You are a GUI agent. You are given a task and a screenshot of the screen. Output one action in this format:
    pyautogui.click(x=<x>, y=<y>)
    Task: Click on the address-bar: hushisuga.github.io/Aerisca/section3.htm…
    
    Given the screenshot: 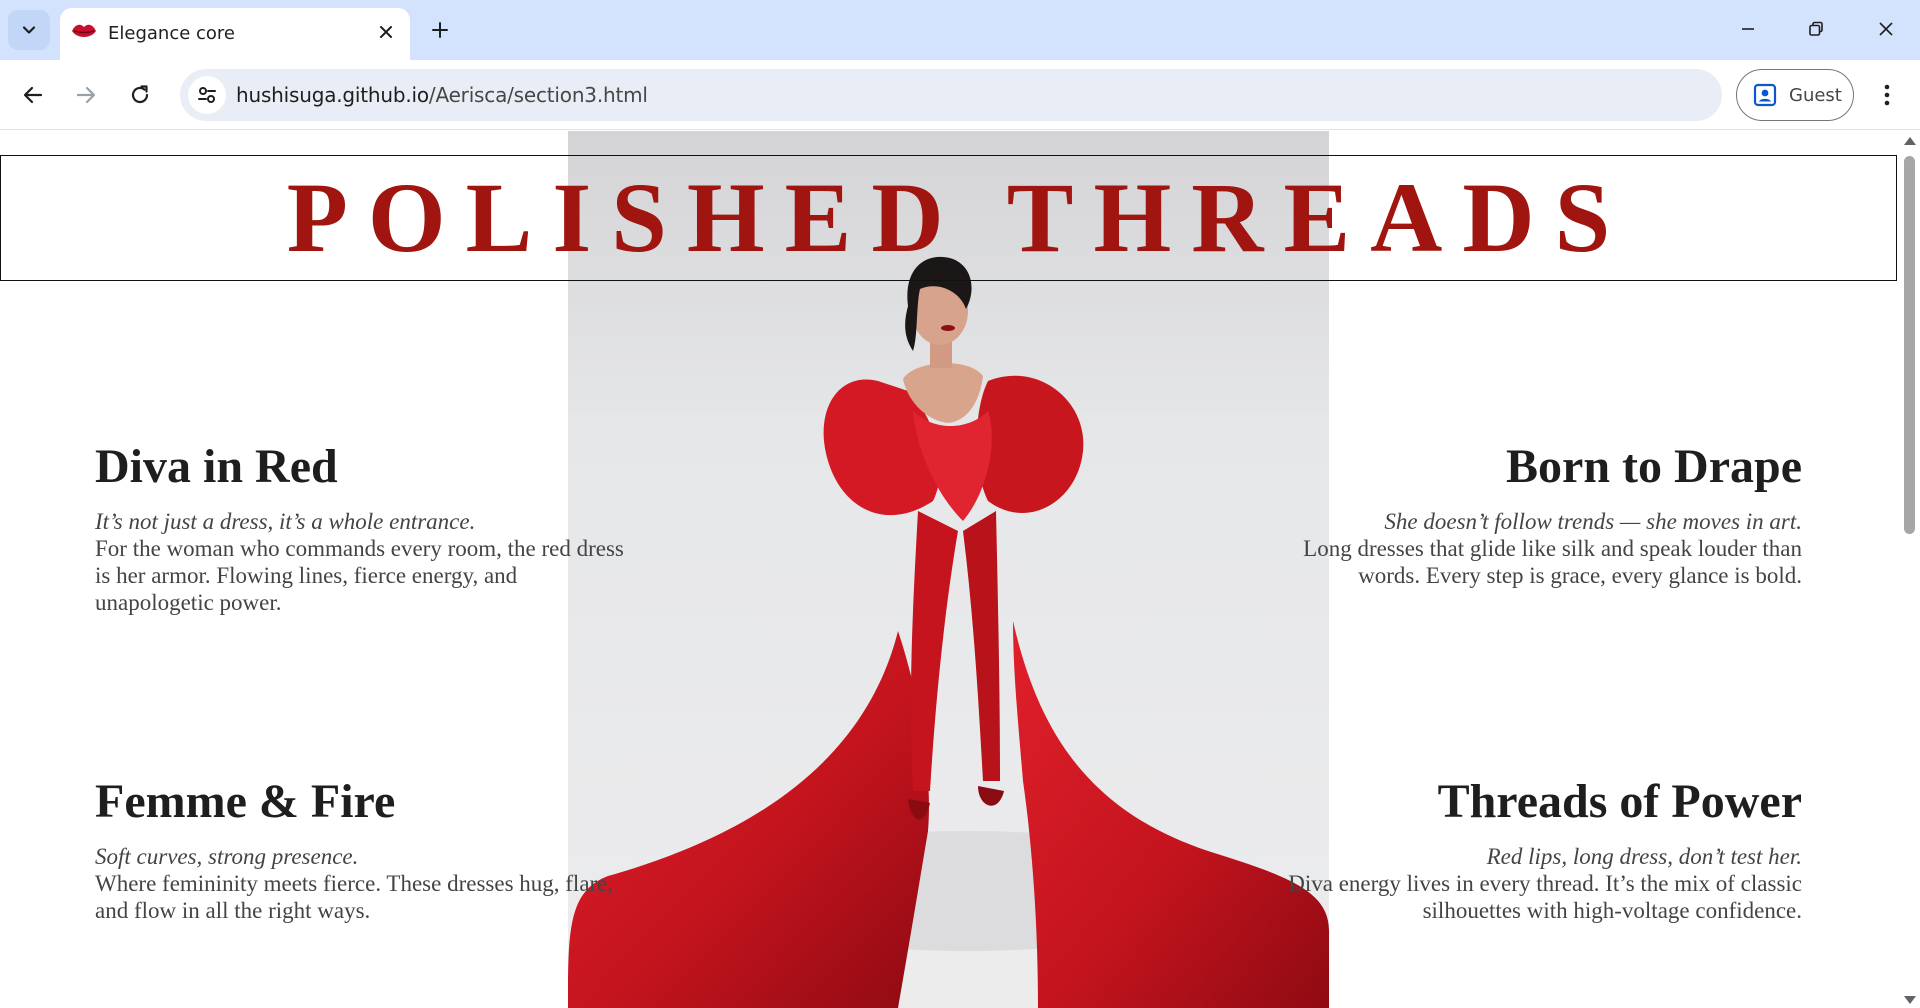 What is the action you would take?
    pyautogui.click(x=951, y=95)
    